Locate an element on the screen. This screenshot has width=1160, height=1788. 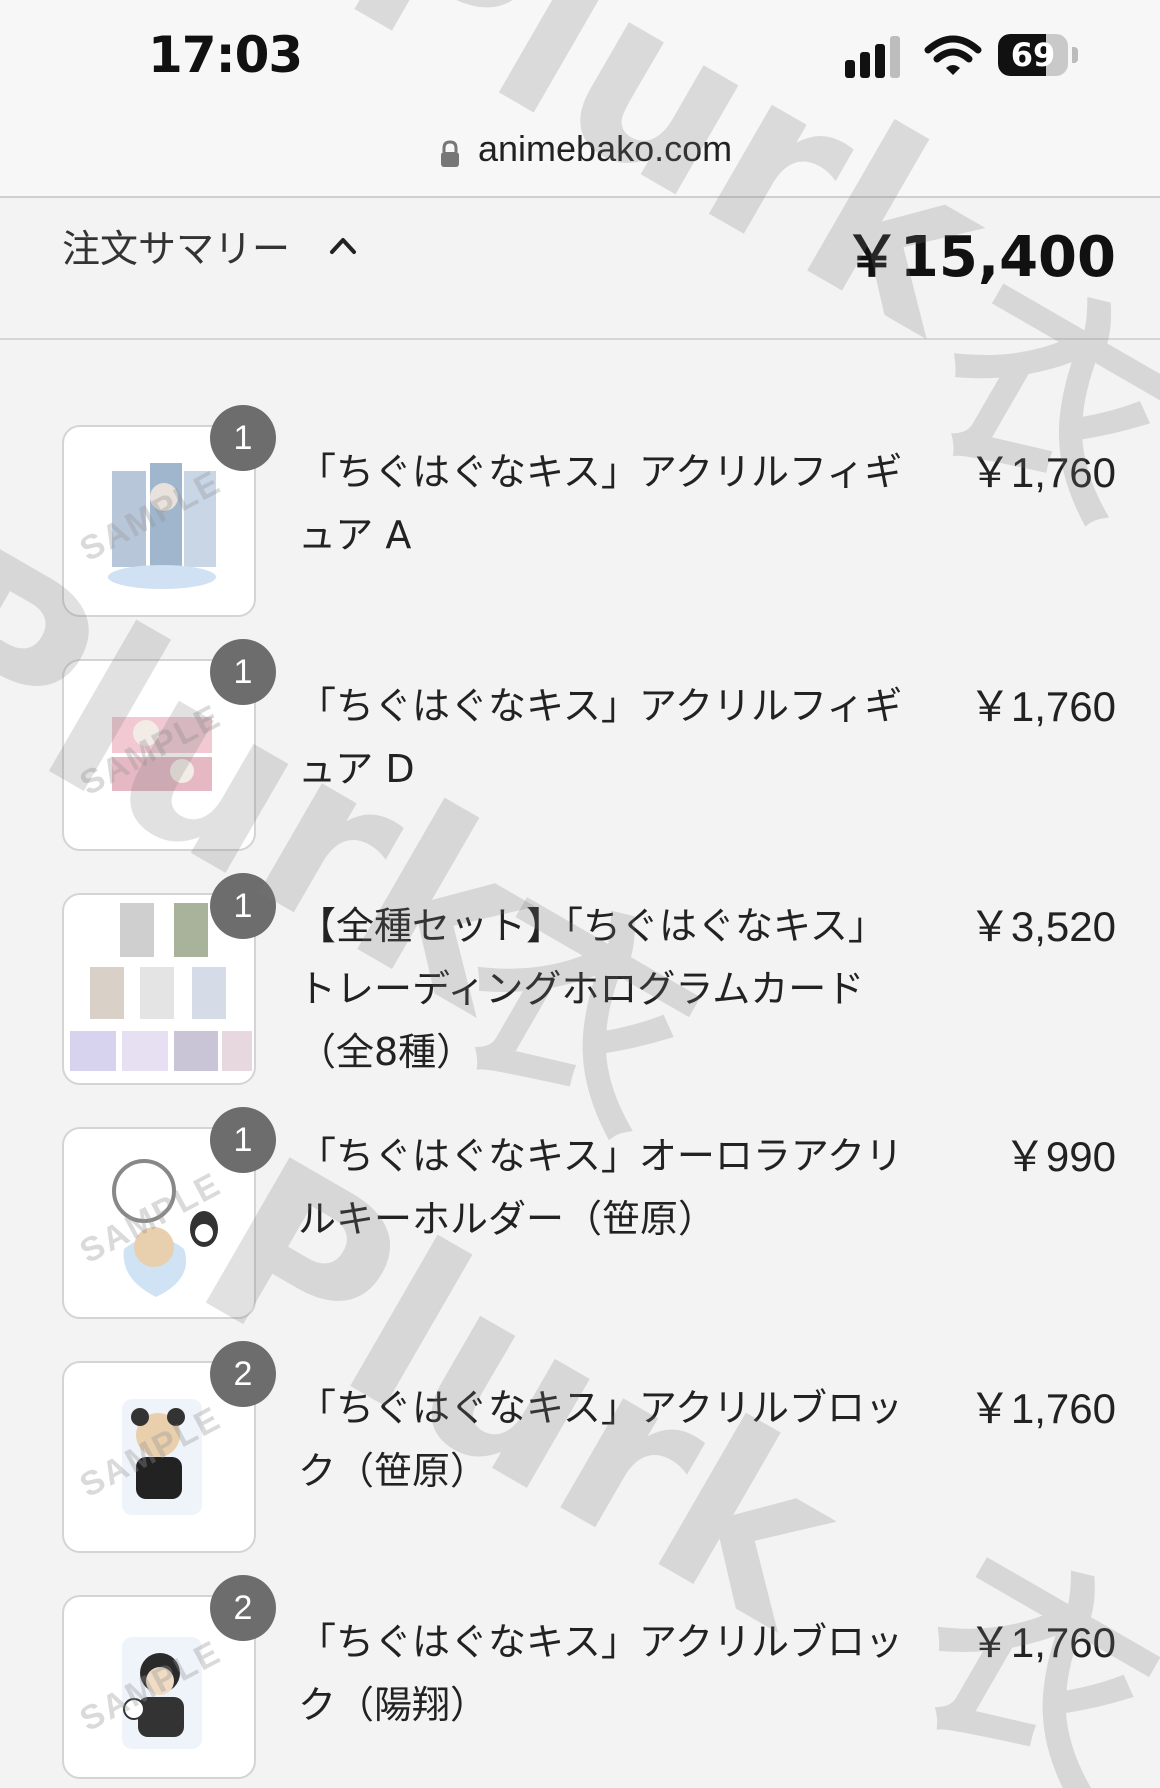
cellular-signal-icon is located at coordinates (872, 57).